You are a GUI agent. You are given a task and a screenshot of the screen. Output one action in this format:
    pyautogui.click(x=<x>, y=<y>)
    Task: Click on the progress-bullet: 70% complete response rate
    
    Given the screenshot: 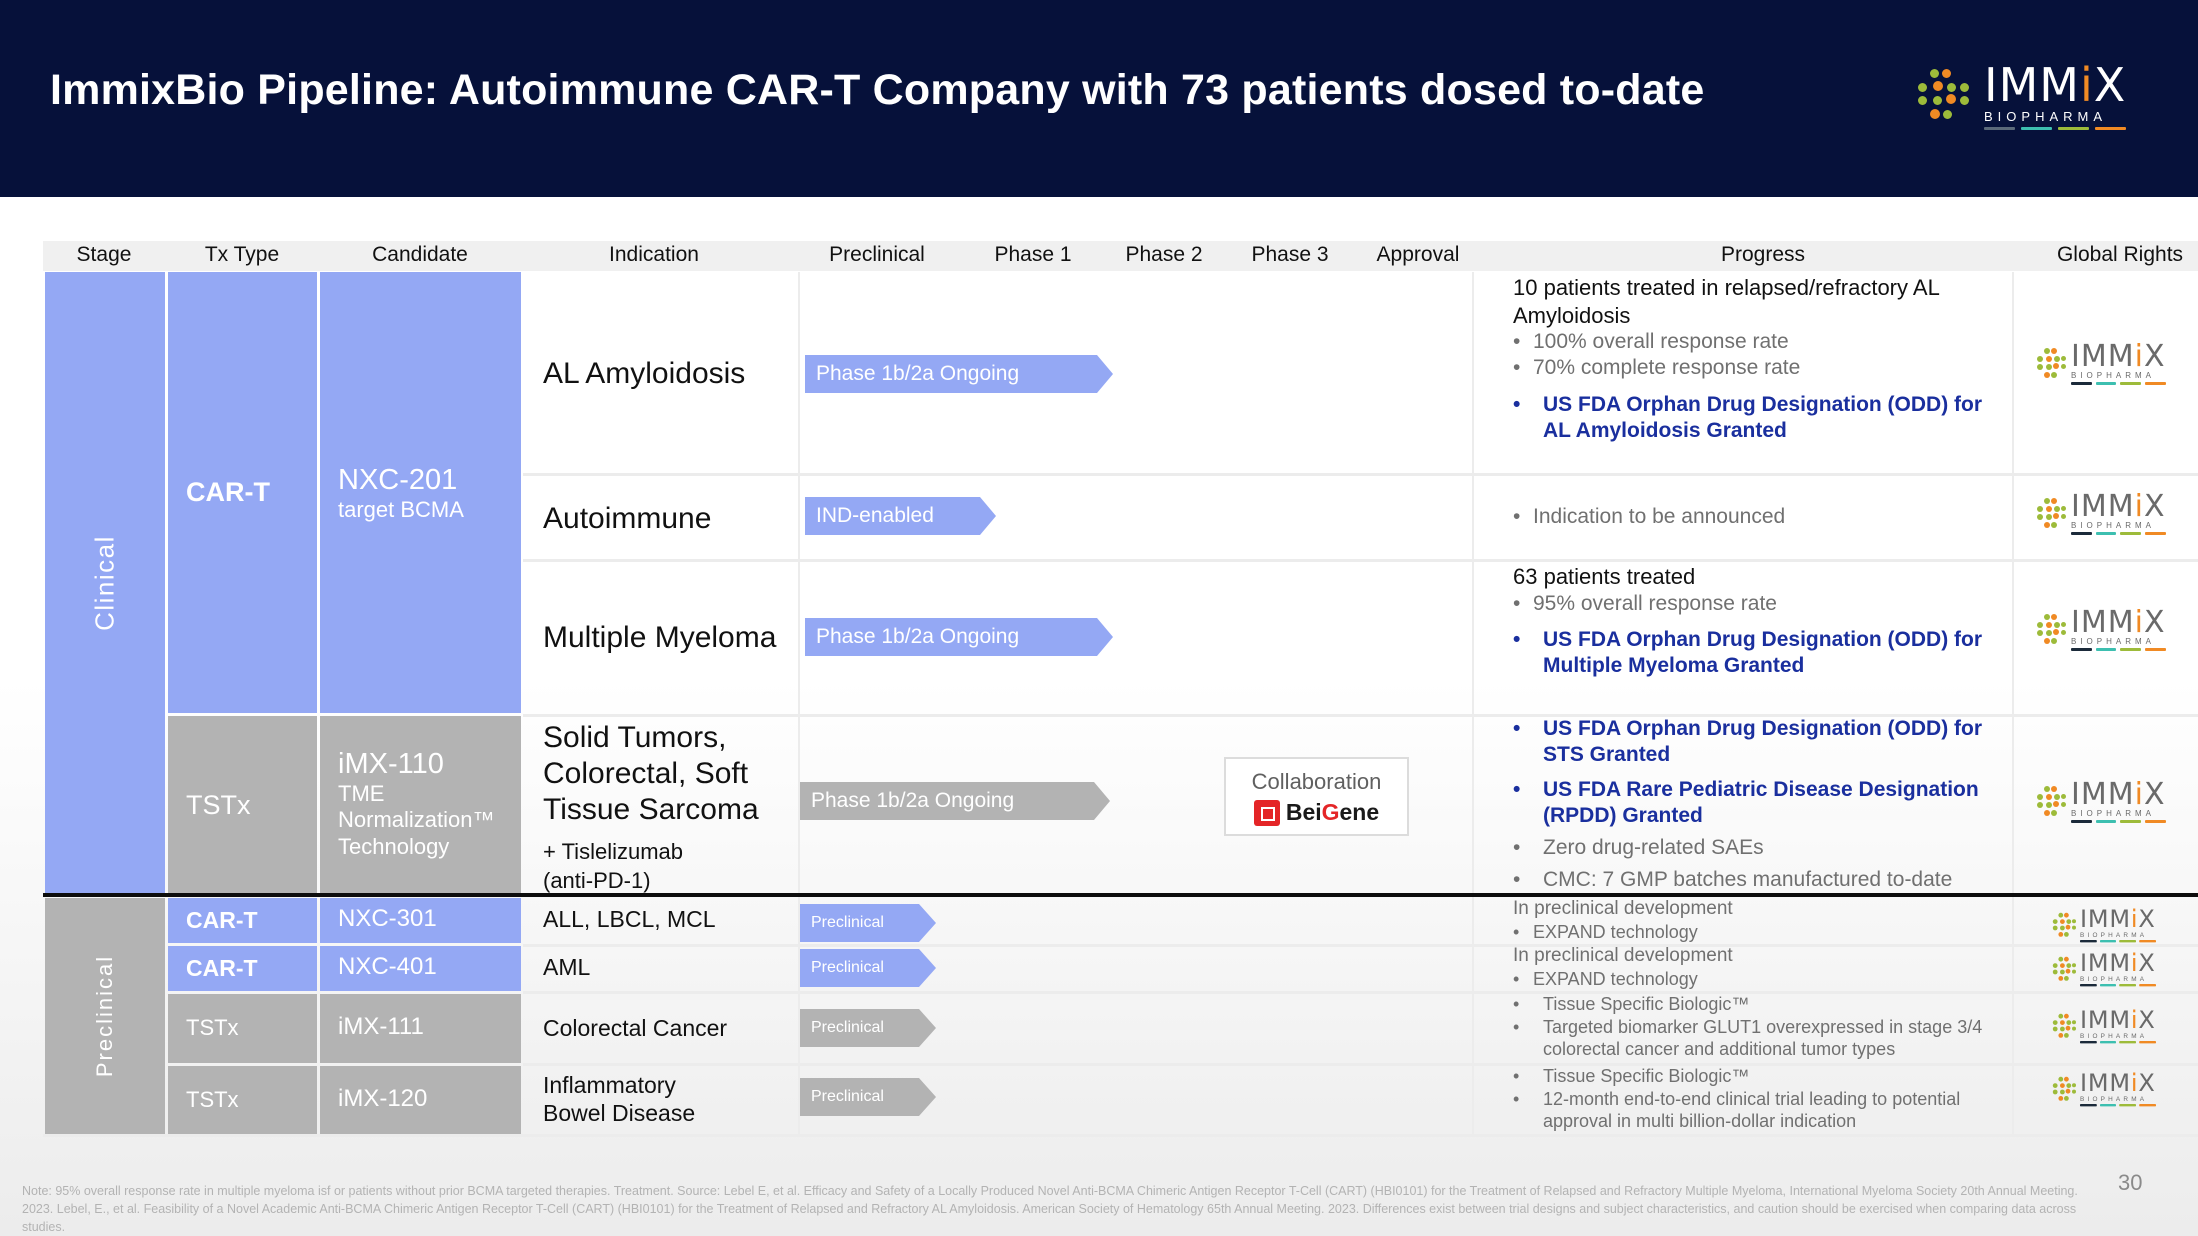 What is the action you would take?
    pyautogui.click(x=1760, y=368)
    